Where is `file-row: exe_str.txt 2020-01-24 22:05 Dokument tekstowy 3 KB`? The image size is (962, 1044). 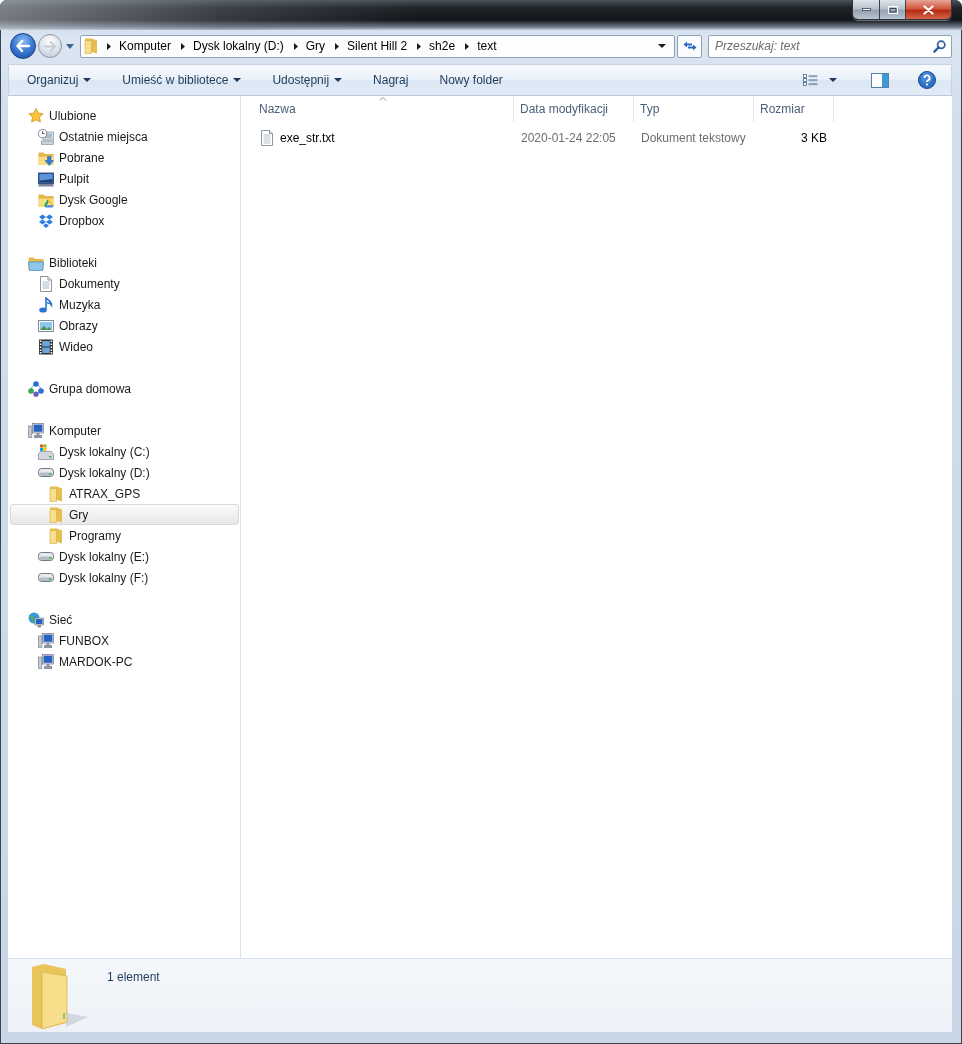 file-row: exe_str.txt 2020-01-24 22:05 Dokument tekstowy 3 KB is located at coordinates (543, 138).